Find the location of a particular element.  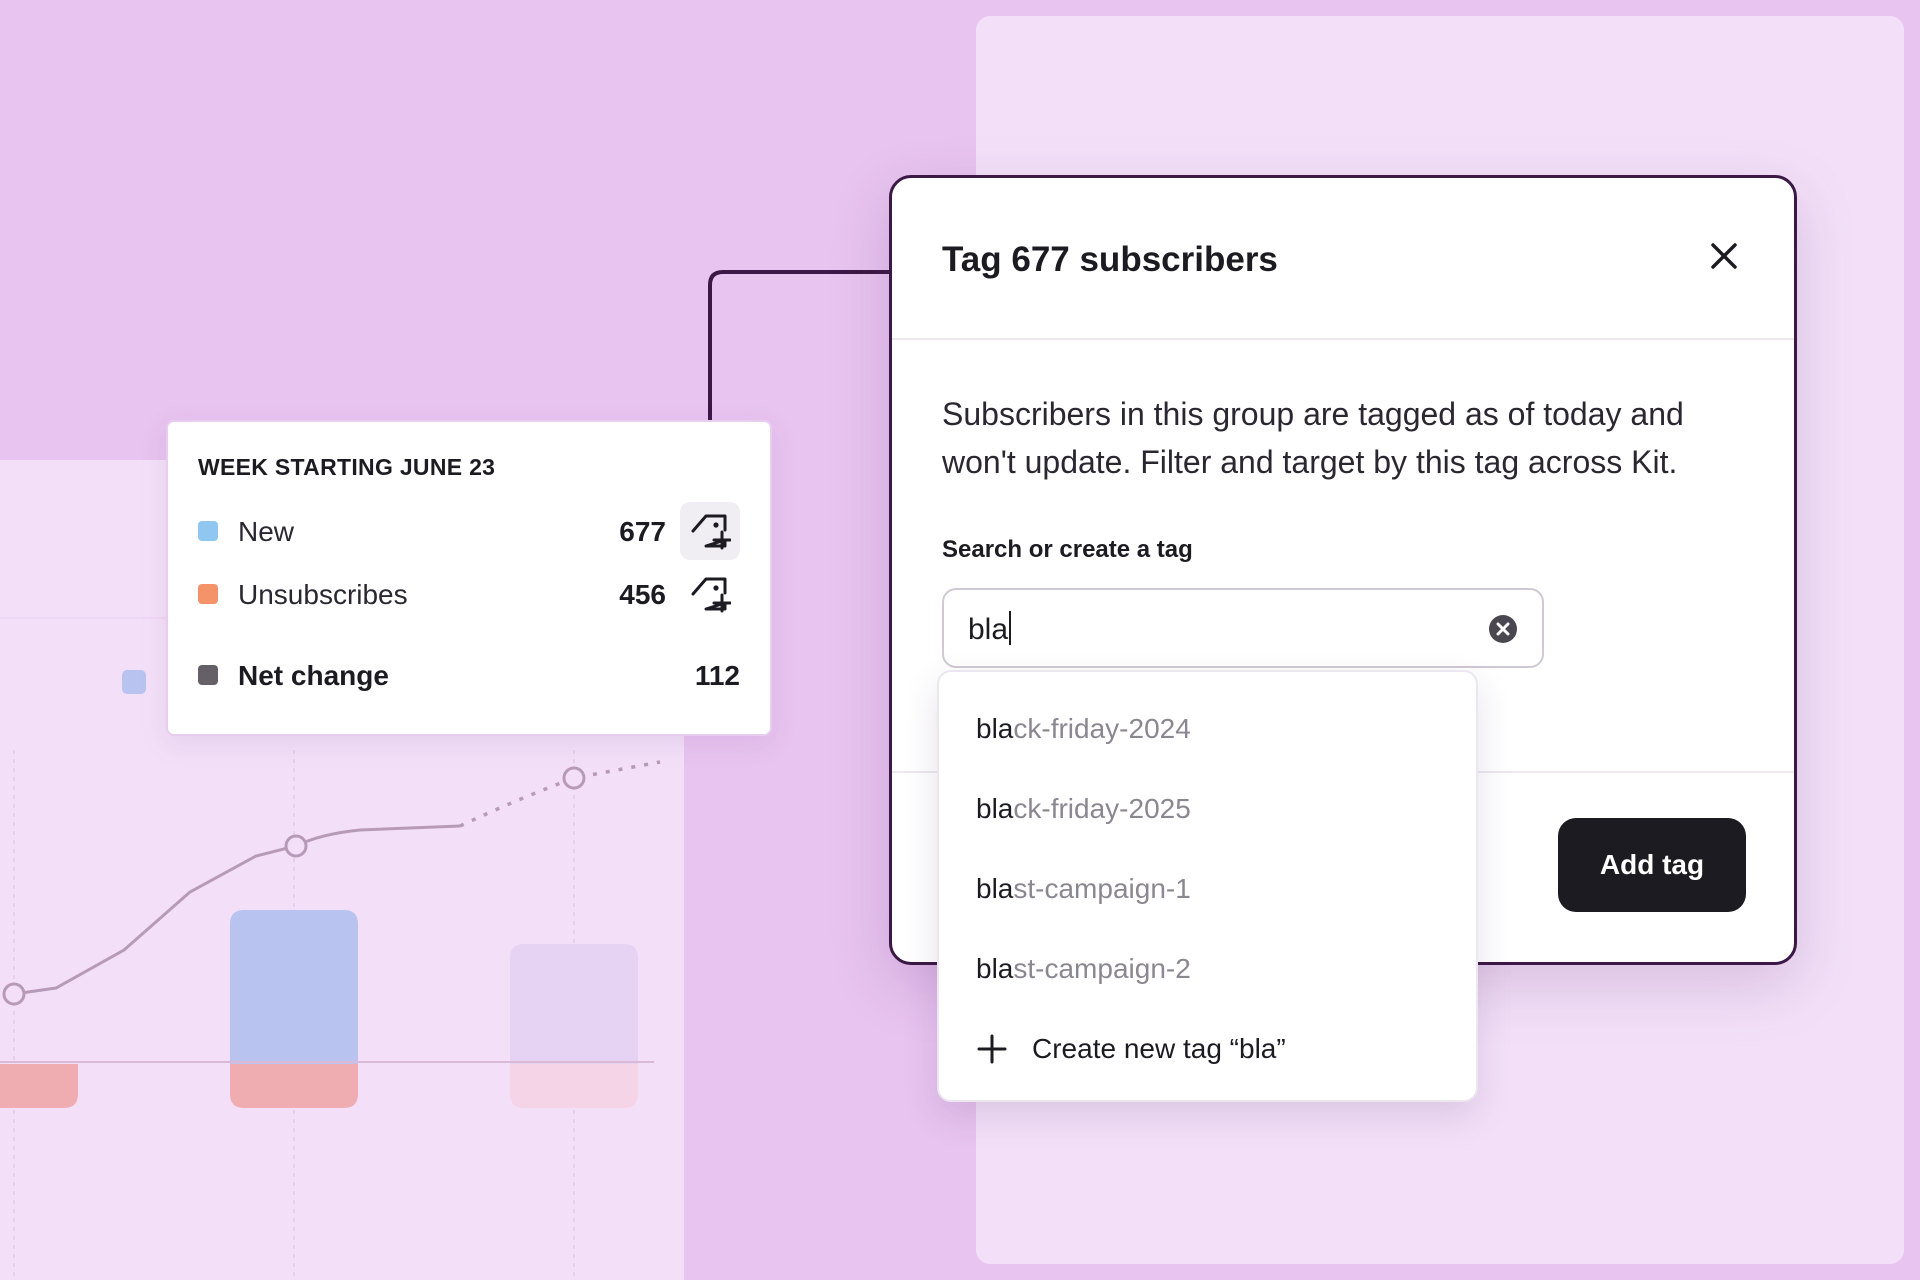

row-value: 456 is located at coordinates (642, 594).